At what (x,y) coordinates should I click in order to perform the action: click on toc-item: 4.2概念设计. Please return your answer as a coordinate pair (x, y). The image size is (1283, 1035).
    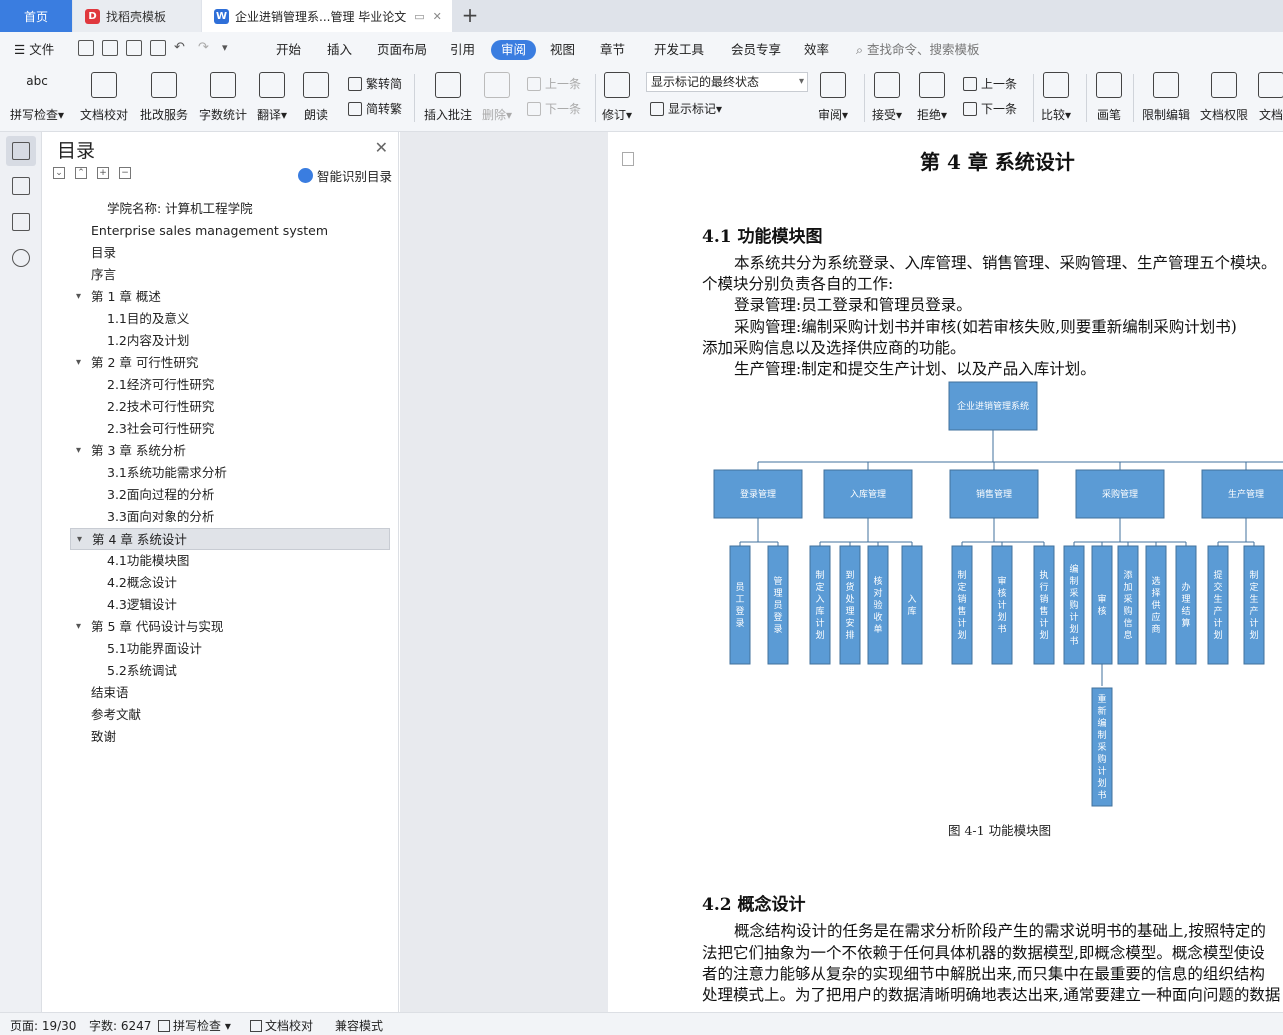
    Looking at the image, I should click on (230, 583).